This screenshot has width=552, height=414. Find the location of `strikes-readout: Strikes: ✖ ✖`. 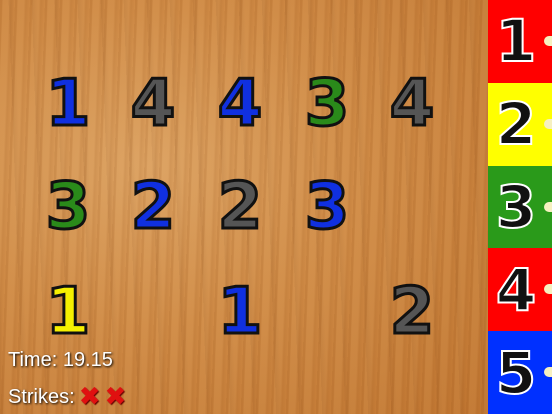

strikes-readout: Strikes: ✖ ✖ is located at coordinates (67, 397).